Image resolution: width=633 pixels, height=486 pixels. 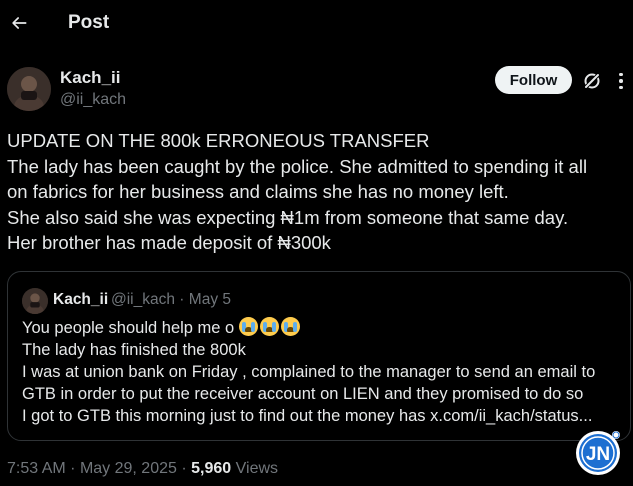 I want to click on watermark-glyph: JN, so click(x=598, y=453).